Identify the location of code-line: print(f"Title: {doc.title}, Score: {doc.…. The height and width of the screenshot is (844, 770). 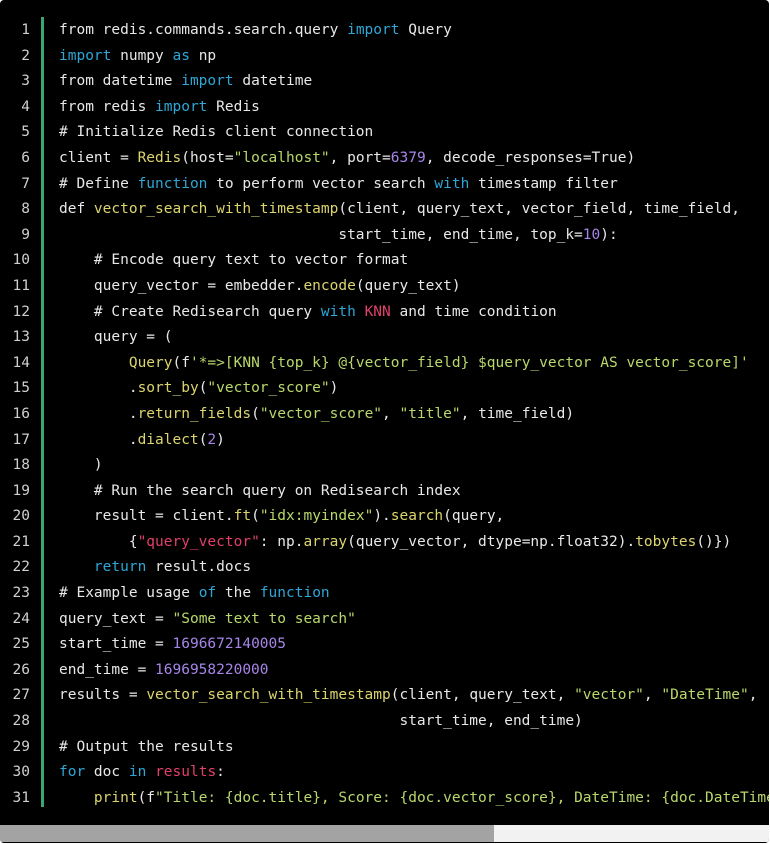
(414, 799).